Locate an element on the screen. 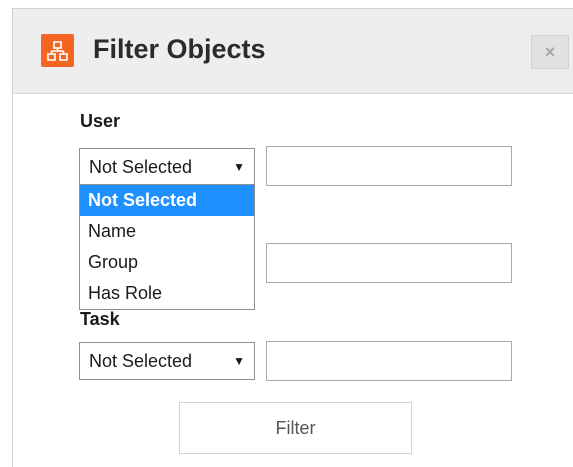 This screenshot has width=573, height=467. task-select: Not Selected ▼ is located at coordinates (167, 361).